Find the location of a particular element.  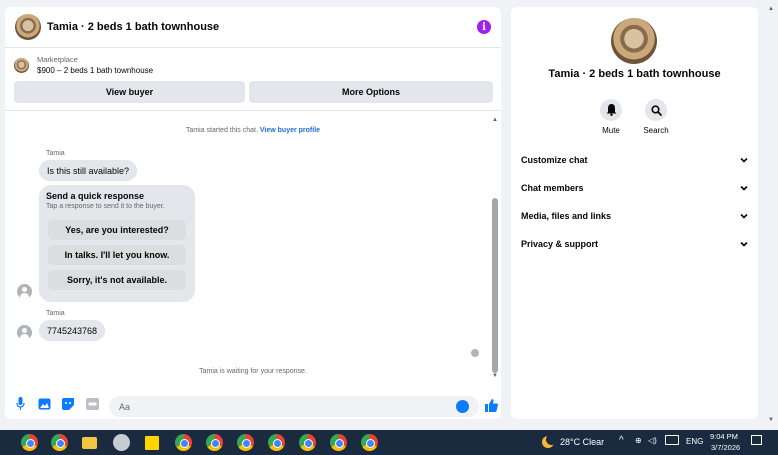

file-explorer-icon is located at coordinates (89, 443).